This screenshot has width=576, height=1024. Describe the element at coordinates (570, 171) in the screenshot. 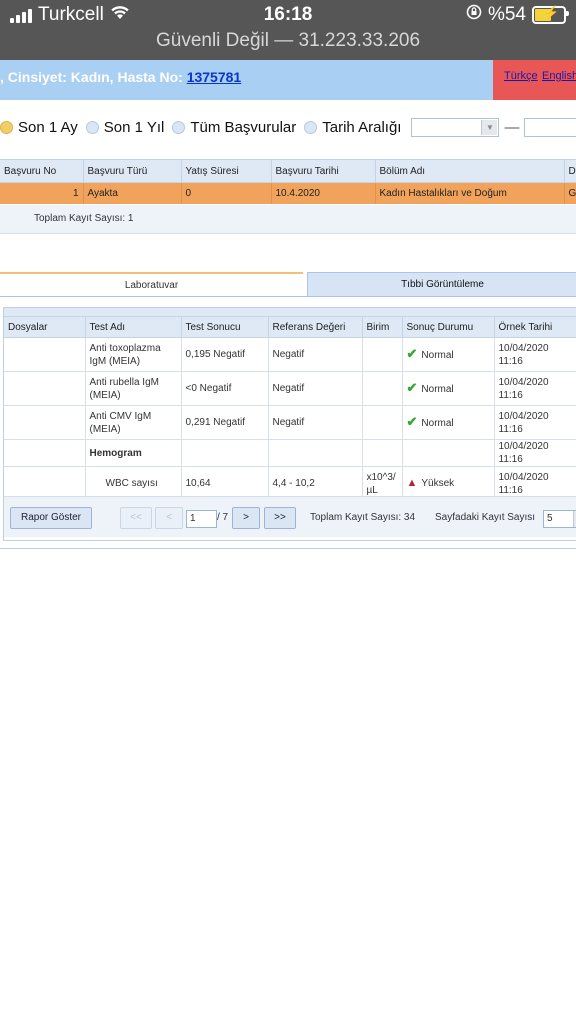

I see `col-header: De` at that location.